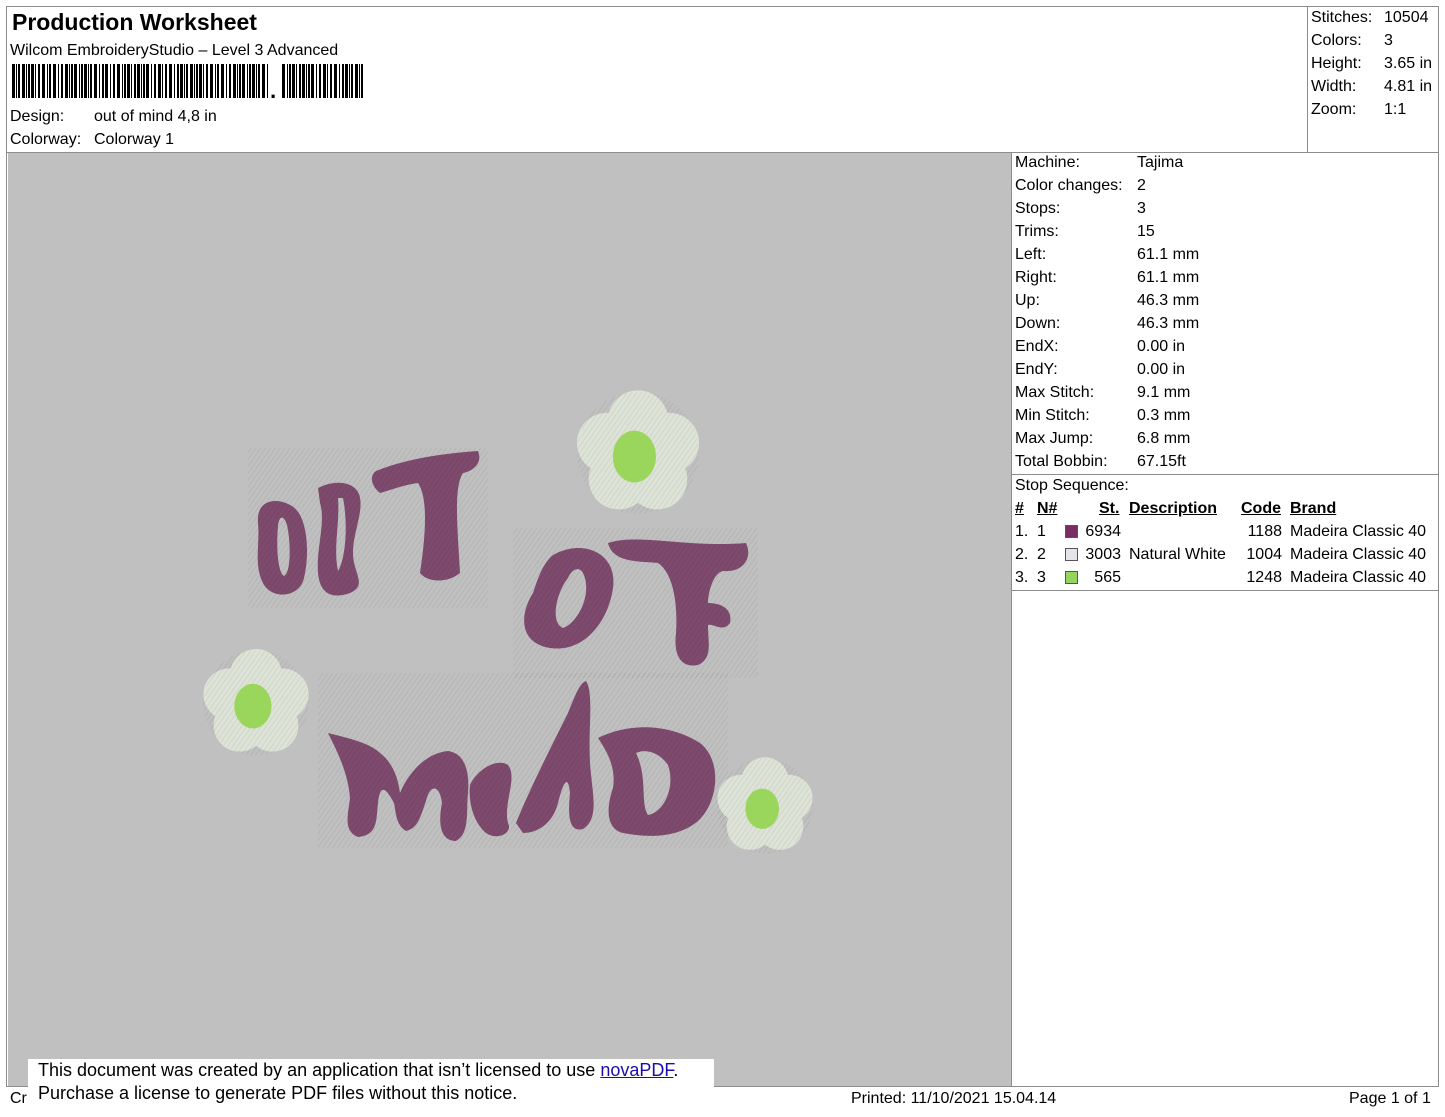 This screenshot has width=1445, height=1117. I want to click on created-prefix: Cr, so click(18, 1098).